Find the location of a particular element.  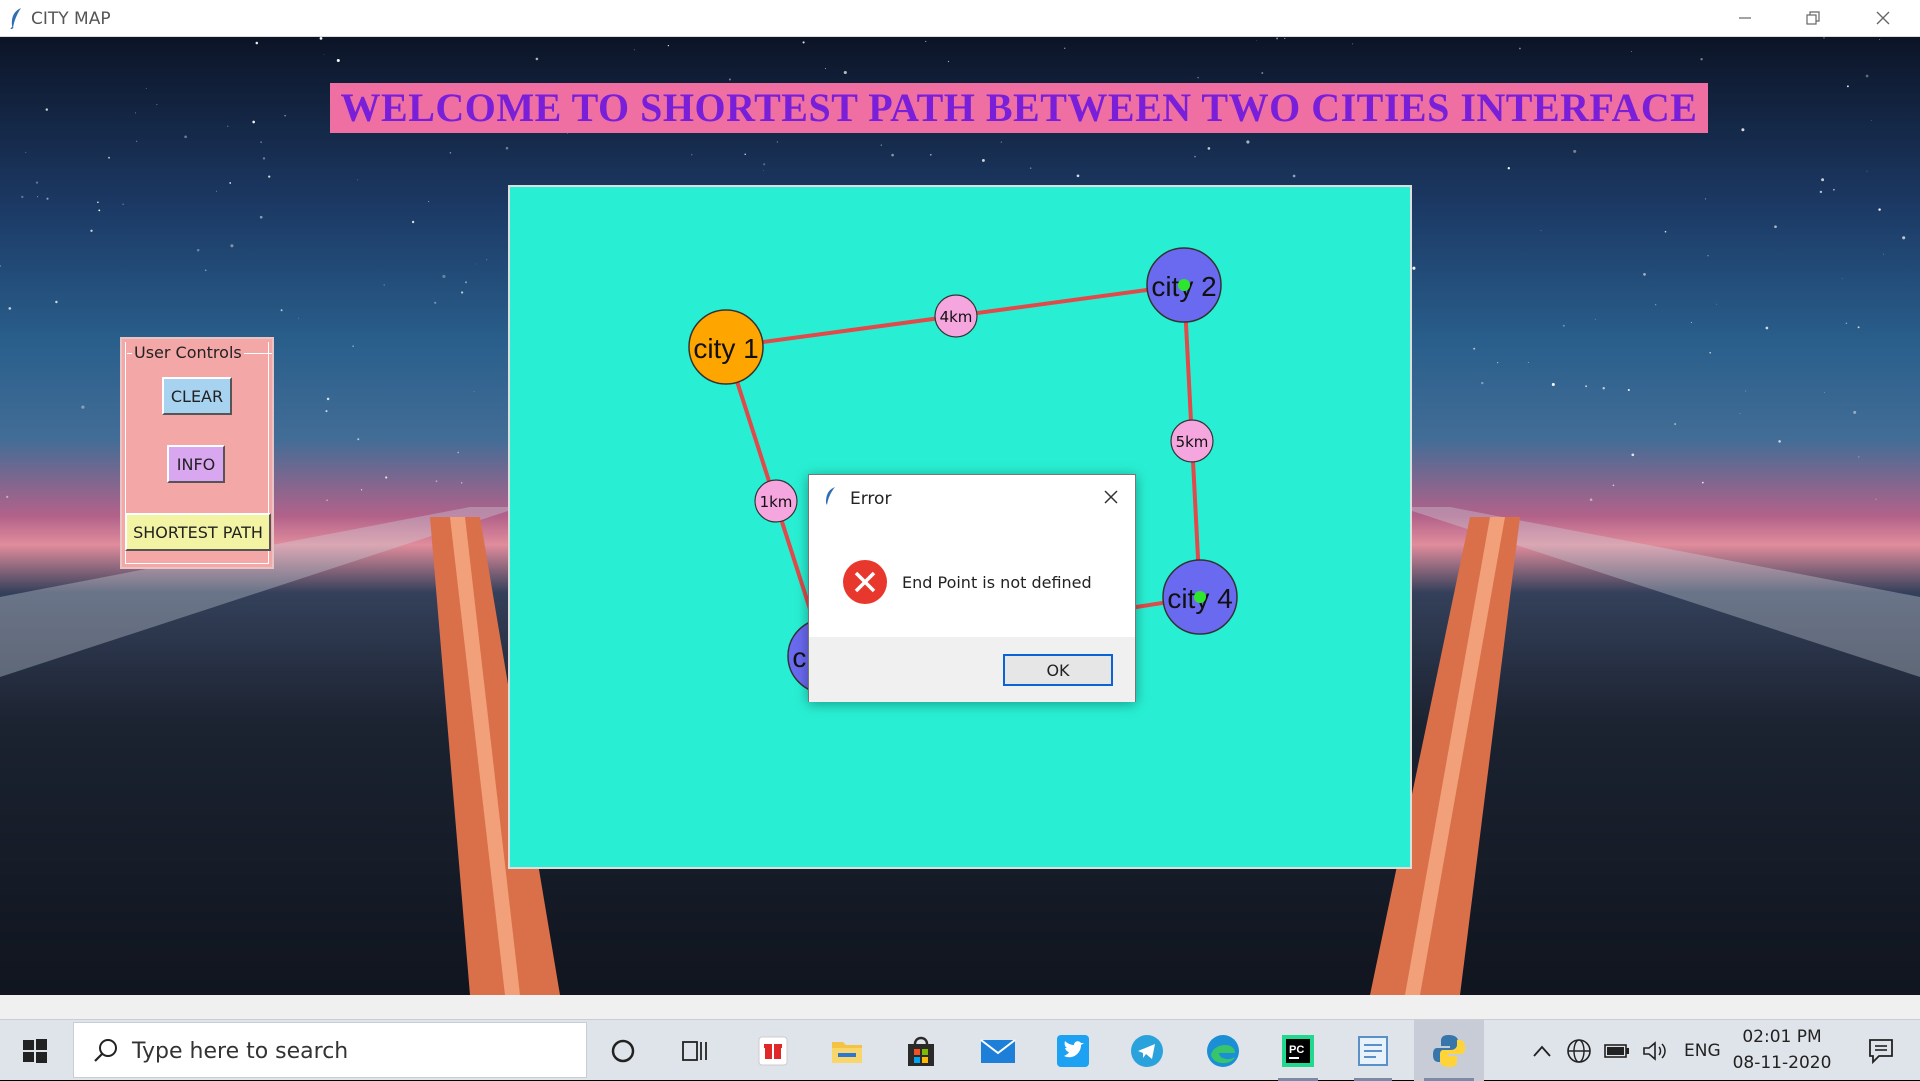

city-label: city 1 is located at coordinates (725, 348).